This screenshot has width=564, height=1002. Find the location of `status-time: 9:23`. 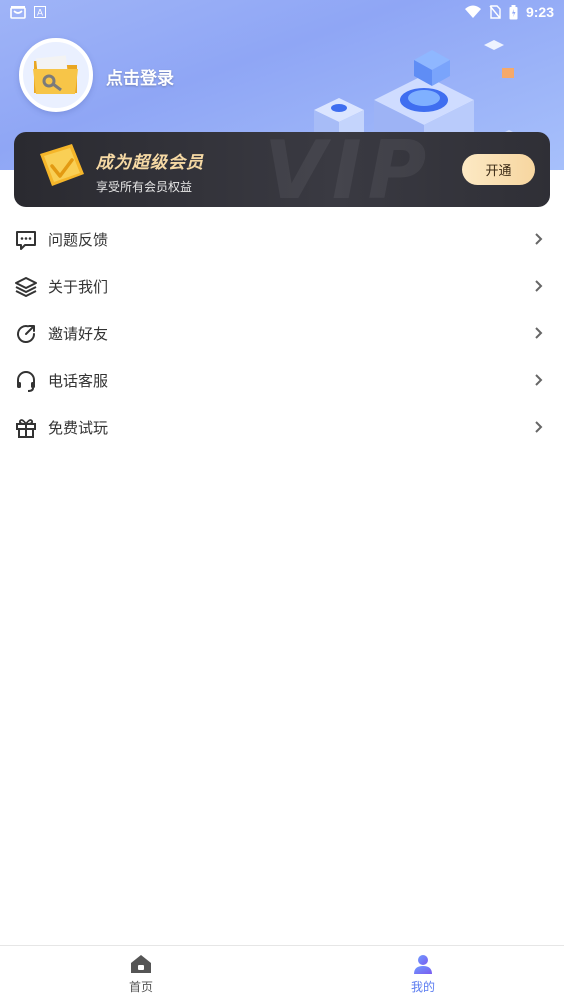

status-time: 9:23 is located at coordinates (539, 12).